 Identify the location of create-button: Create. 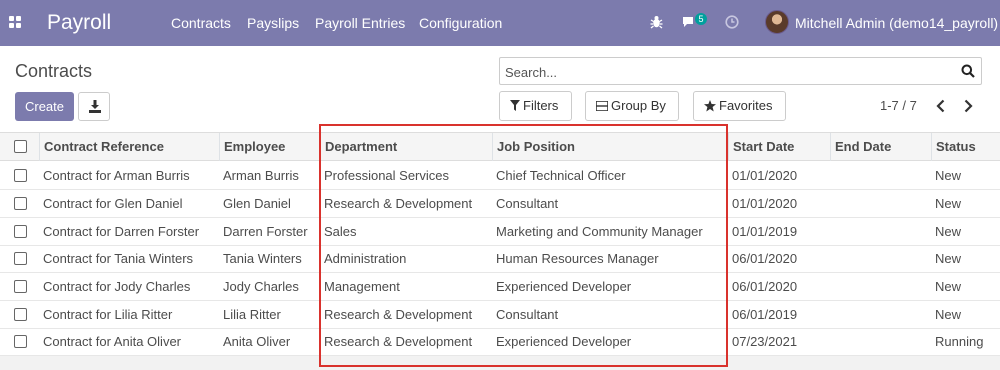
(44, 106).